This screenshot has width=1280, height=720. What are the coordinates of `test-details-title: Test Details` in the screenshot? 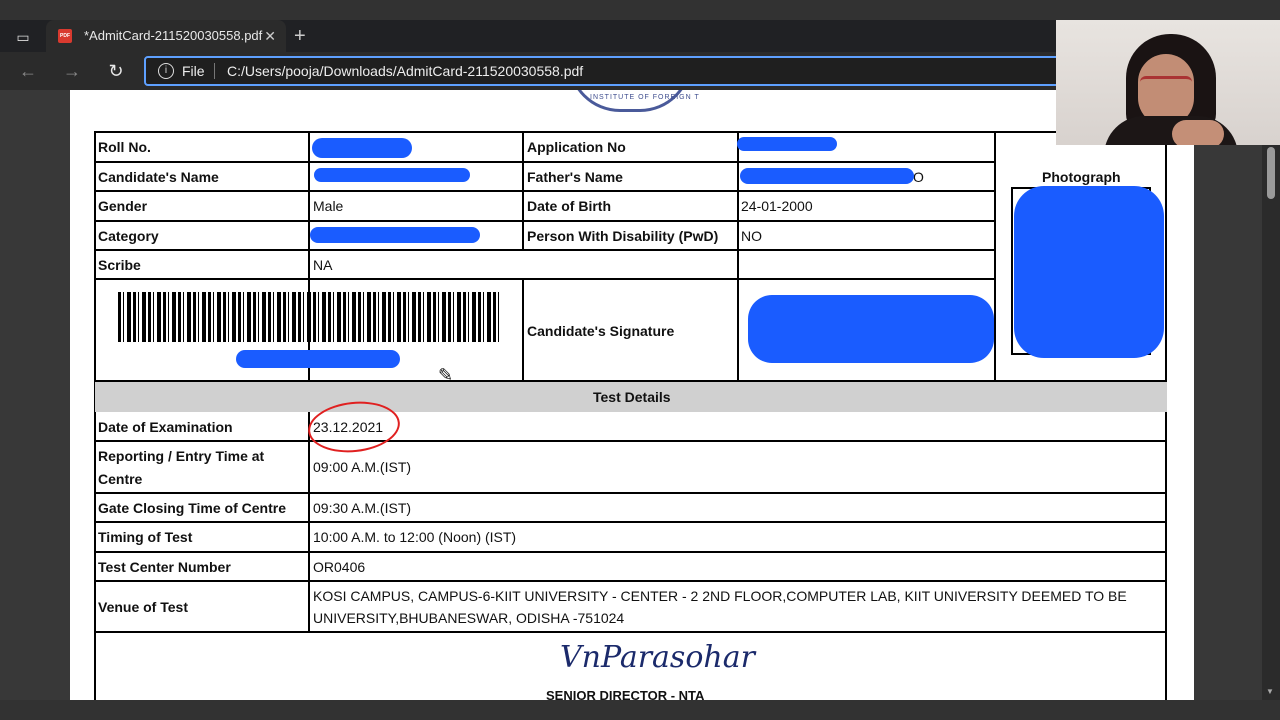 It's located at (632, 397).